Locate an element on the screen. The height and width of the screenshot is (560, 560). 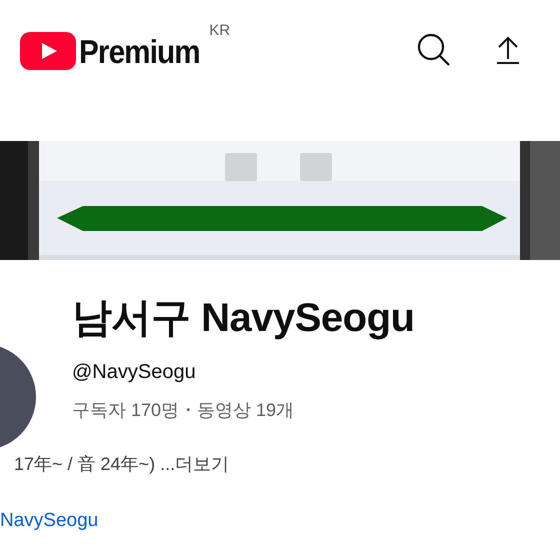
region-label: KR is located at coordinates (219, 31).